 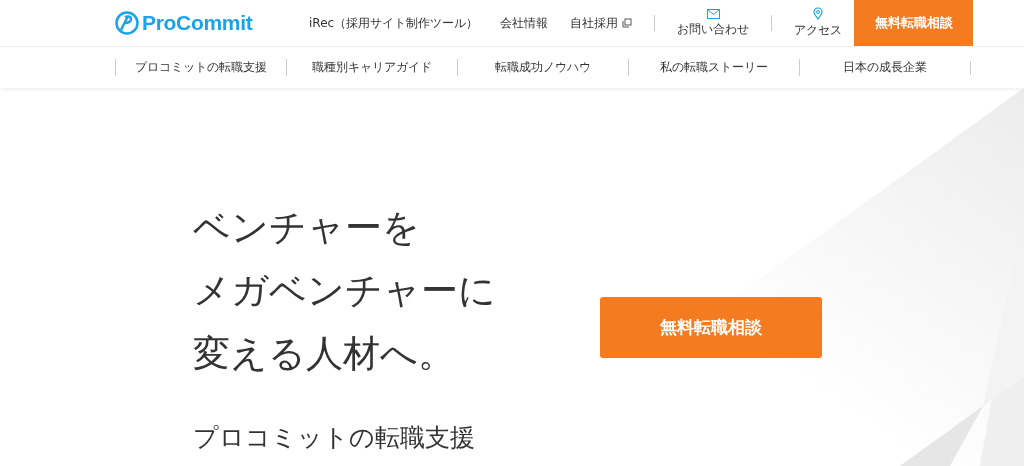 I want to click on nav-link: 自社採用, so click(x=601, y=23).